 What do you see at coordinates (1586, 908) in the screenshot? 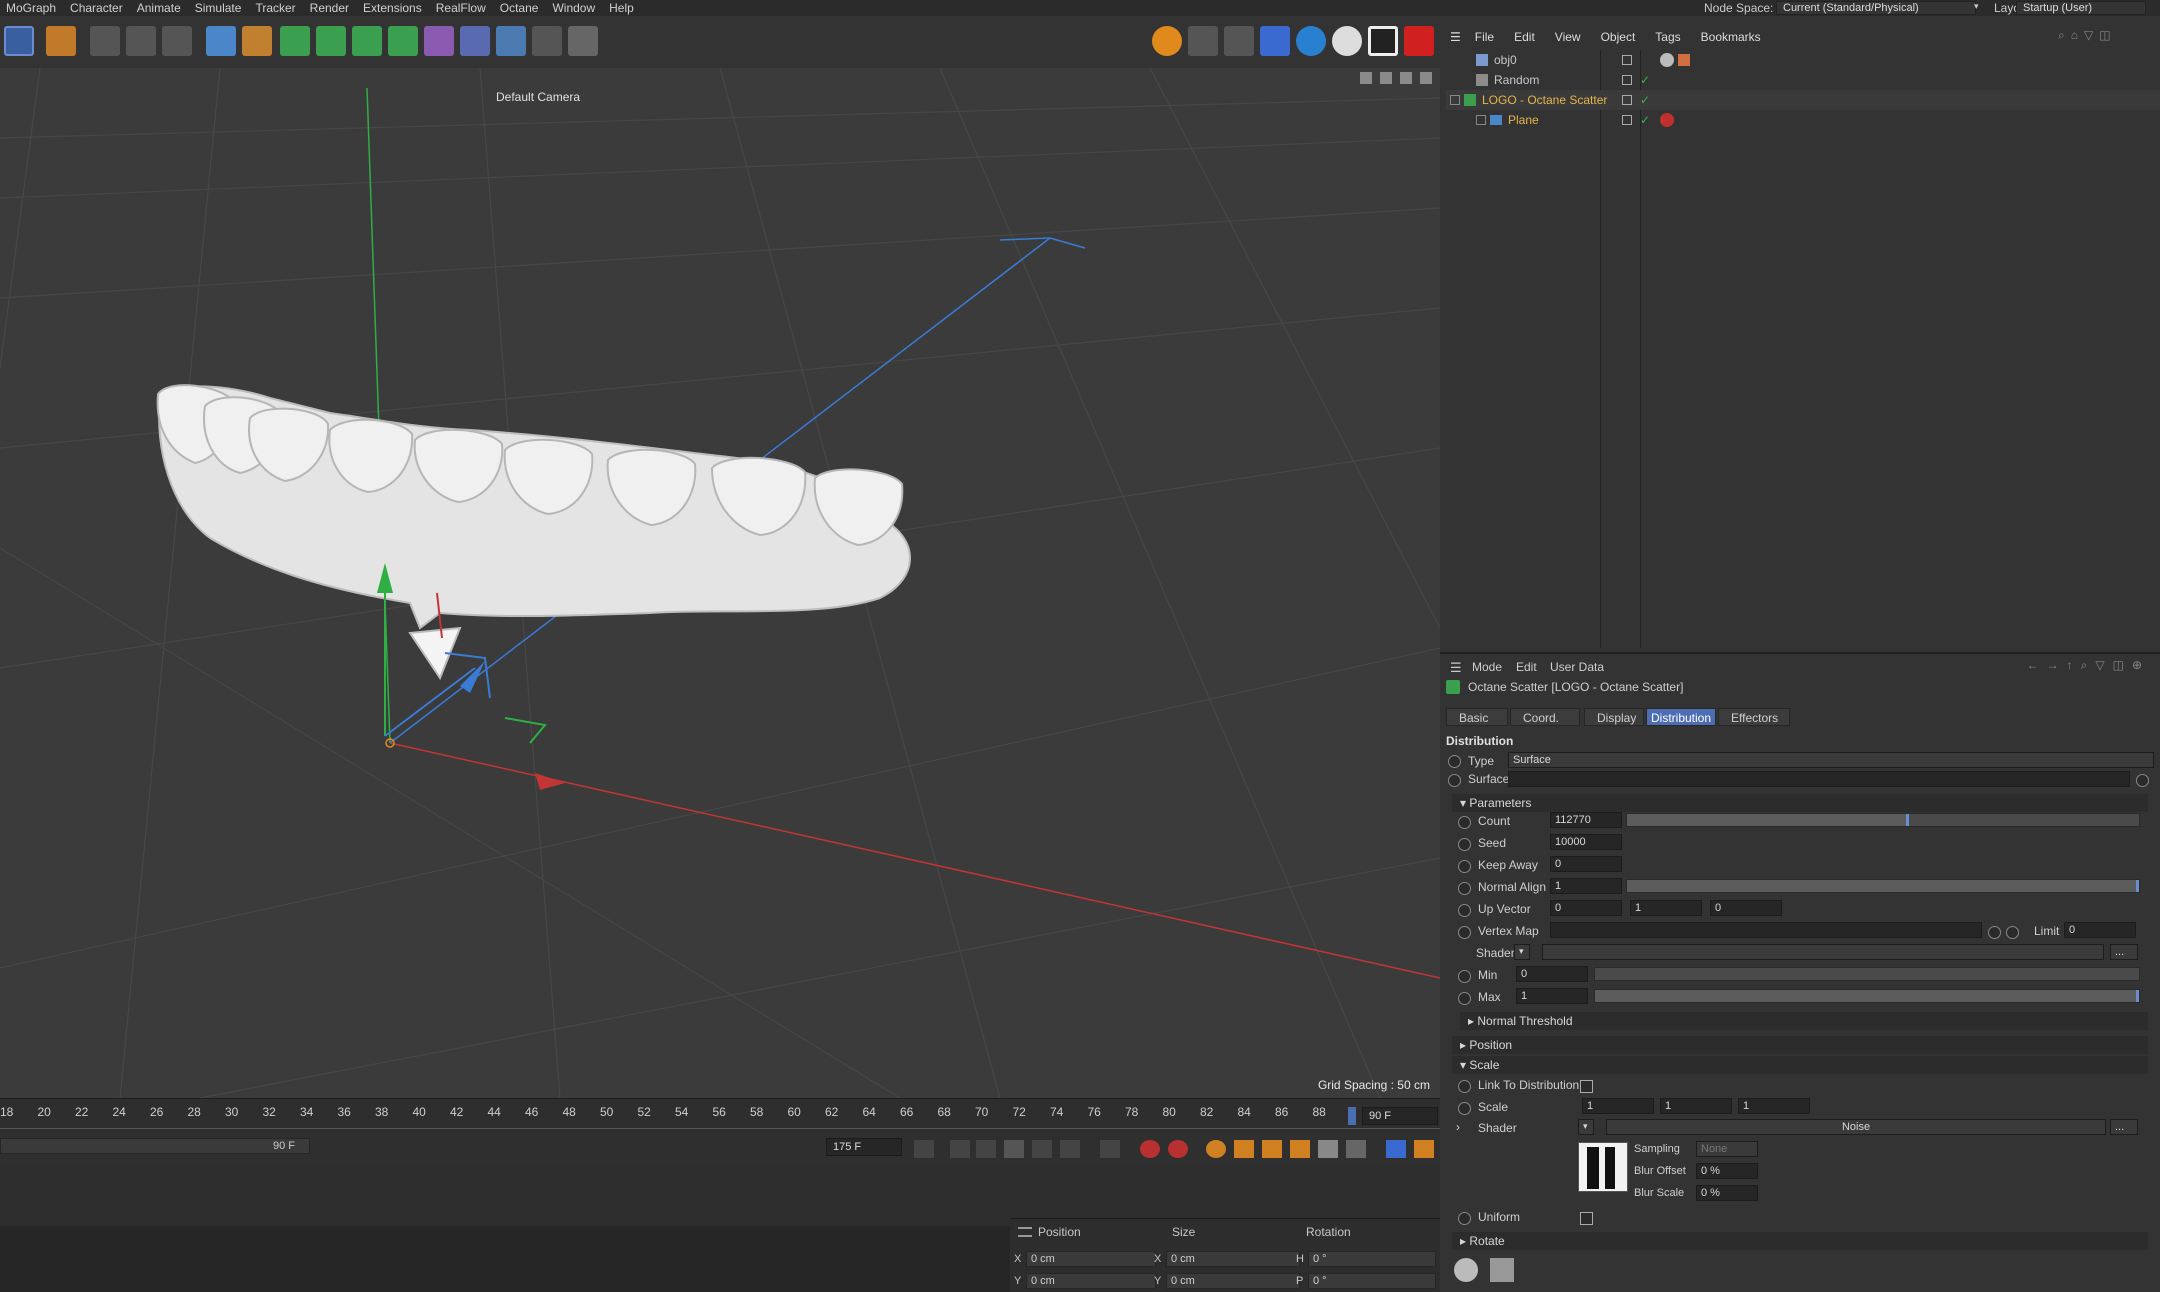
I see `up-vector-x-input: 0` at bounding box center [1586, 908].